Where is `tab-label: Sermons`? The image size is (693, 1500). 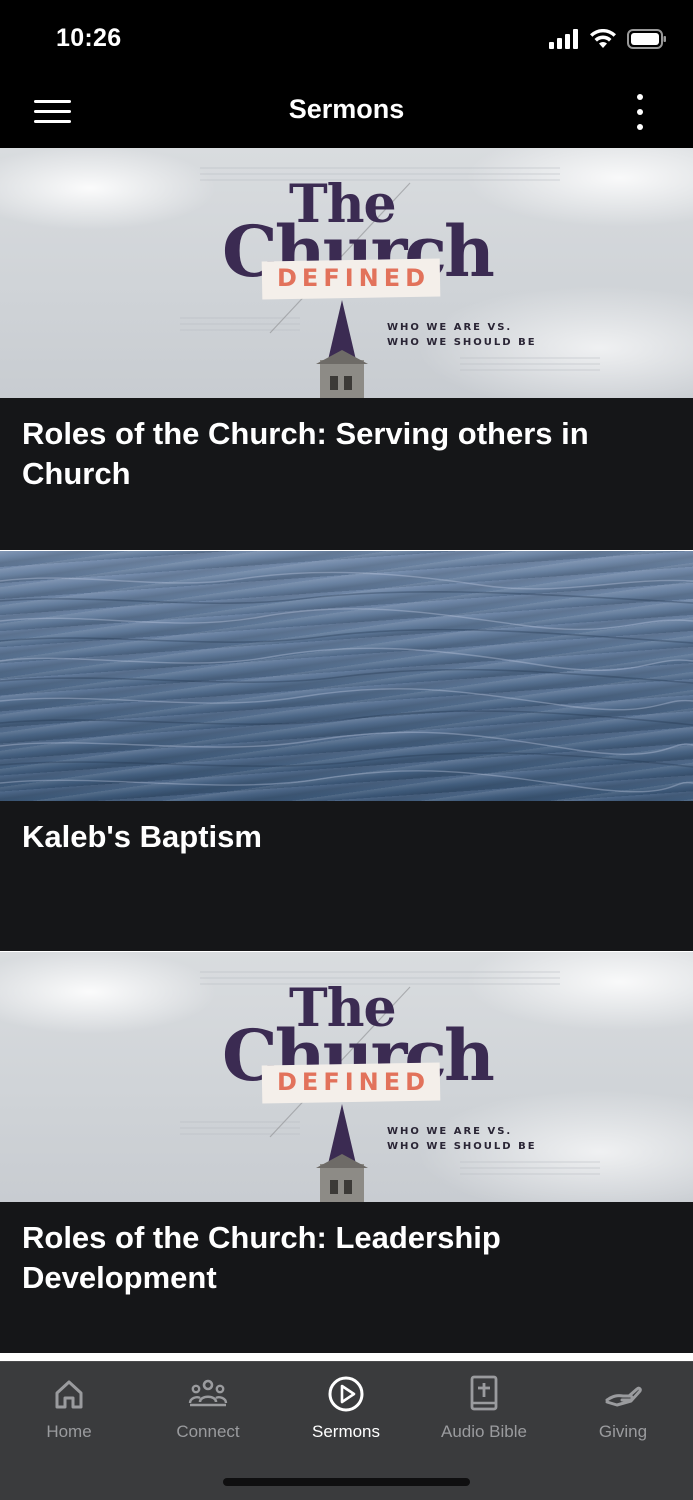
tab-label: Sermons is located at coordinates (346, 1431).